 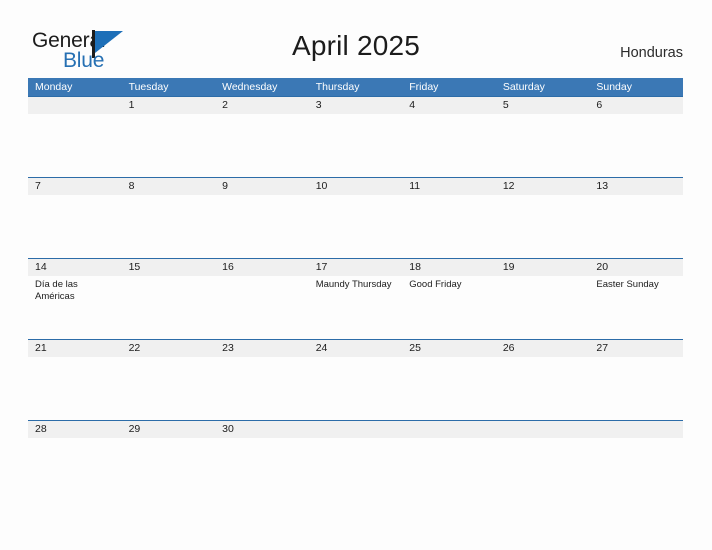 What do you see at coordinates (543, 218) in the screenshot?
I see `calendar-day-cell: 12` at bounding box center [543, 218].